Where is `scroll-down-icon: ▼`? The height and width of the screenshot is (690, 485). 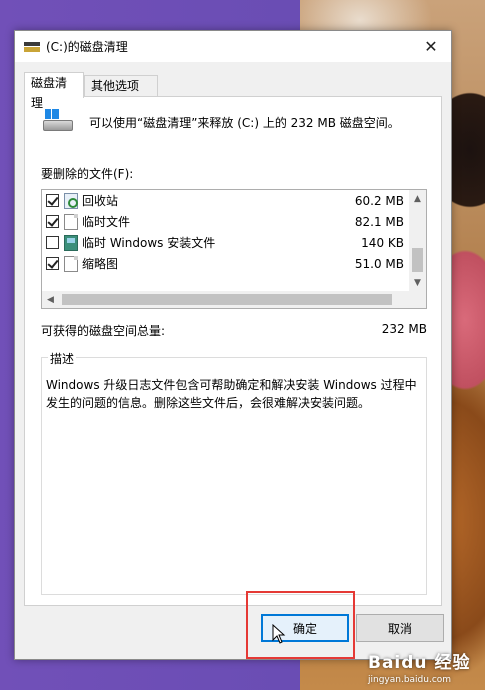 scroll-down-icon: ▼ is located at coordinates (417, 282).